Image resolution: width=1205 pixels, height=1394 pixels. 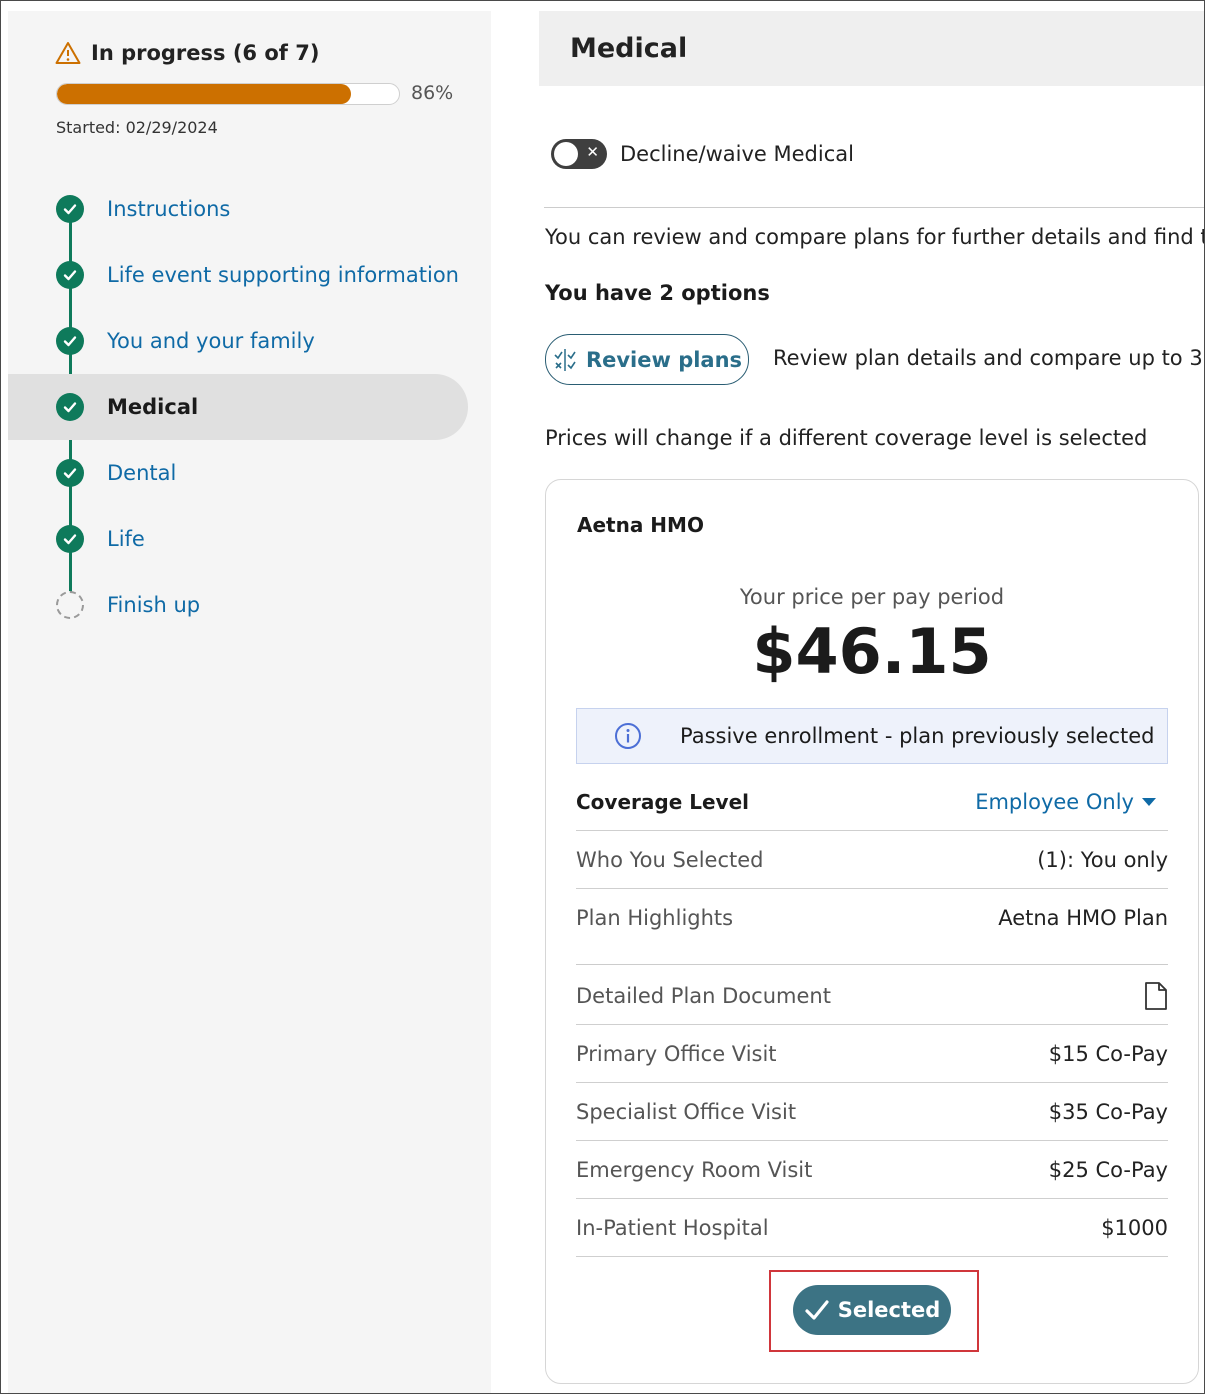 What do you see at coordinates (872, 917) in the screenshot?
I see `detail-row-plan-highlights: Plan Highlights Aetna HMO Plan` at bounding box center [872, 917].